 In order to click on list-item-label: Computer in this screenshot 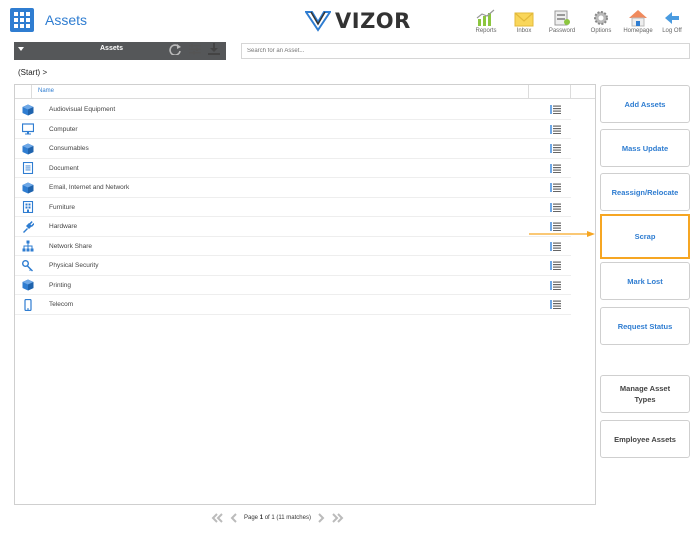, I will do `click(63, 129)`.